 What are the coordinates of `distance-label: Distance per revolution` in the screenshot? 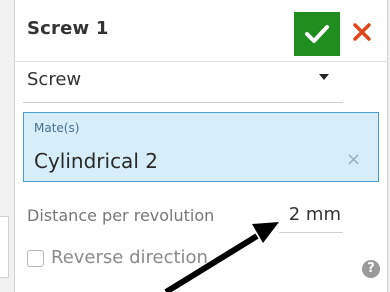 It's located at (121, 215).